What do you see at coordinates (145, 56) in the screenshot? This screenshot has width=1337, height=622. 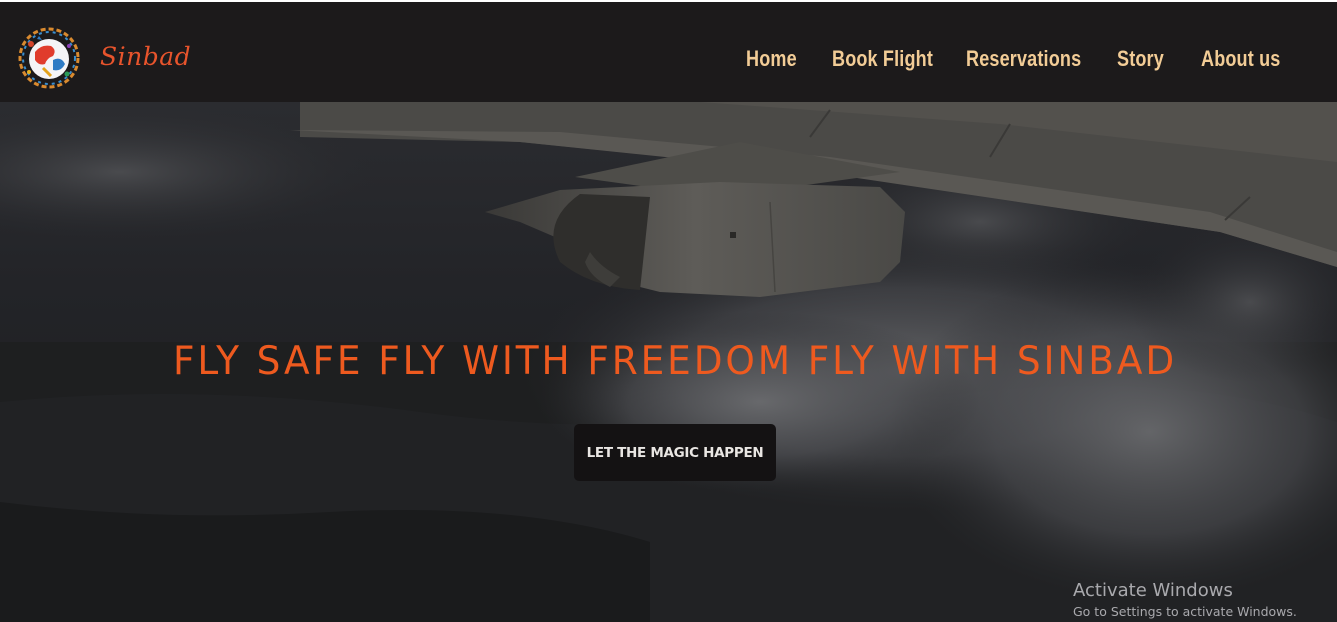 I see `brand-name: Sinbad` at bounding box center [145, 56].